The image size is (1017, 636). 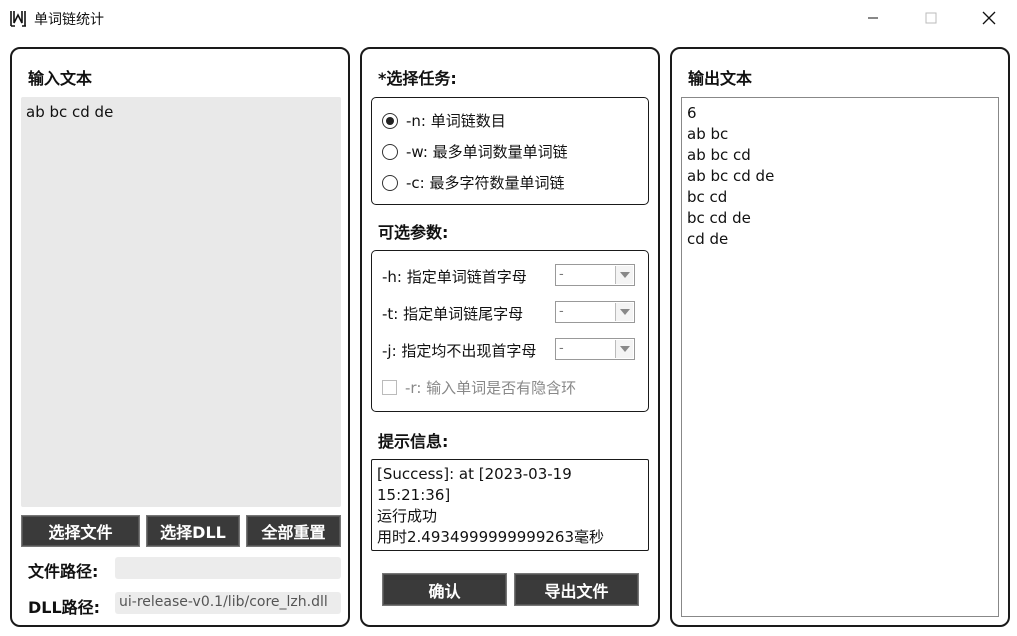 What do you see at coordinates (508, 18) in the screenshot?
I see `title-bar: 单词链统计` at bounding box center [508, 18].